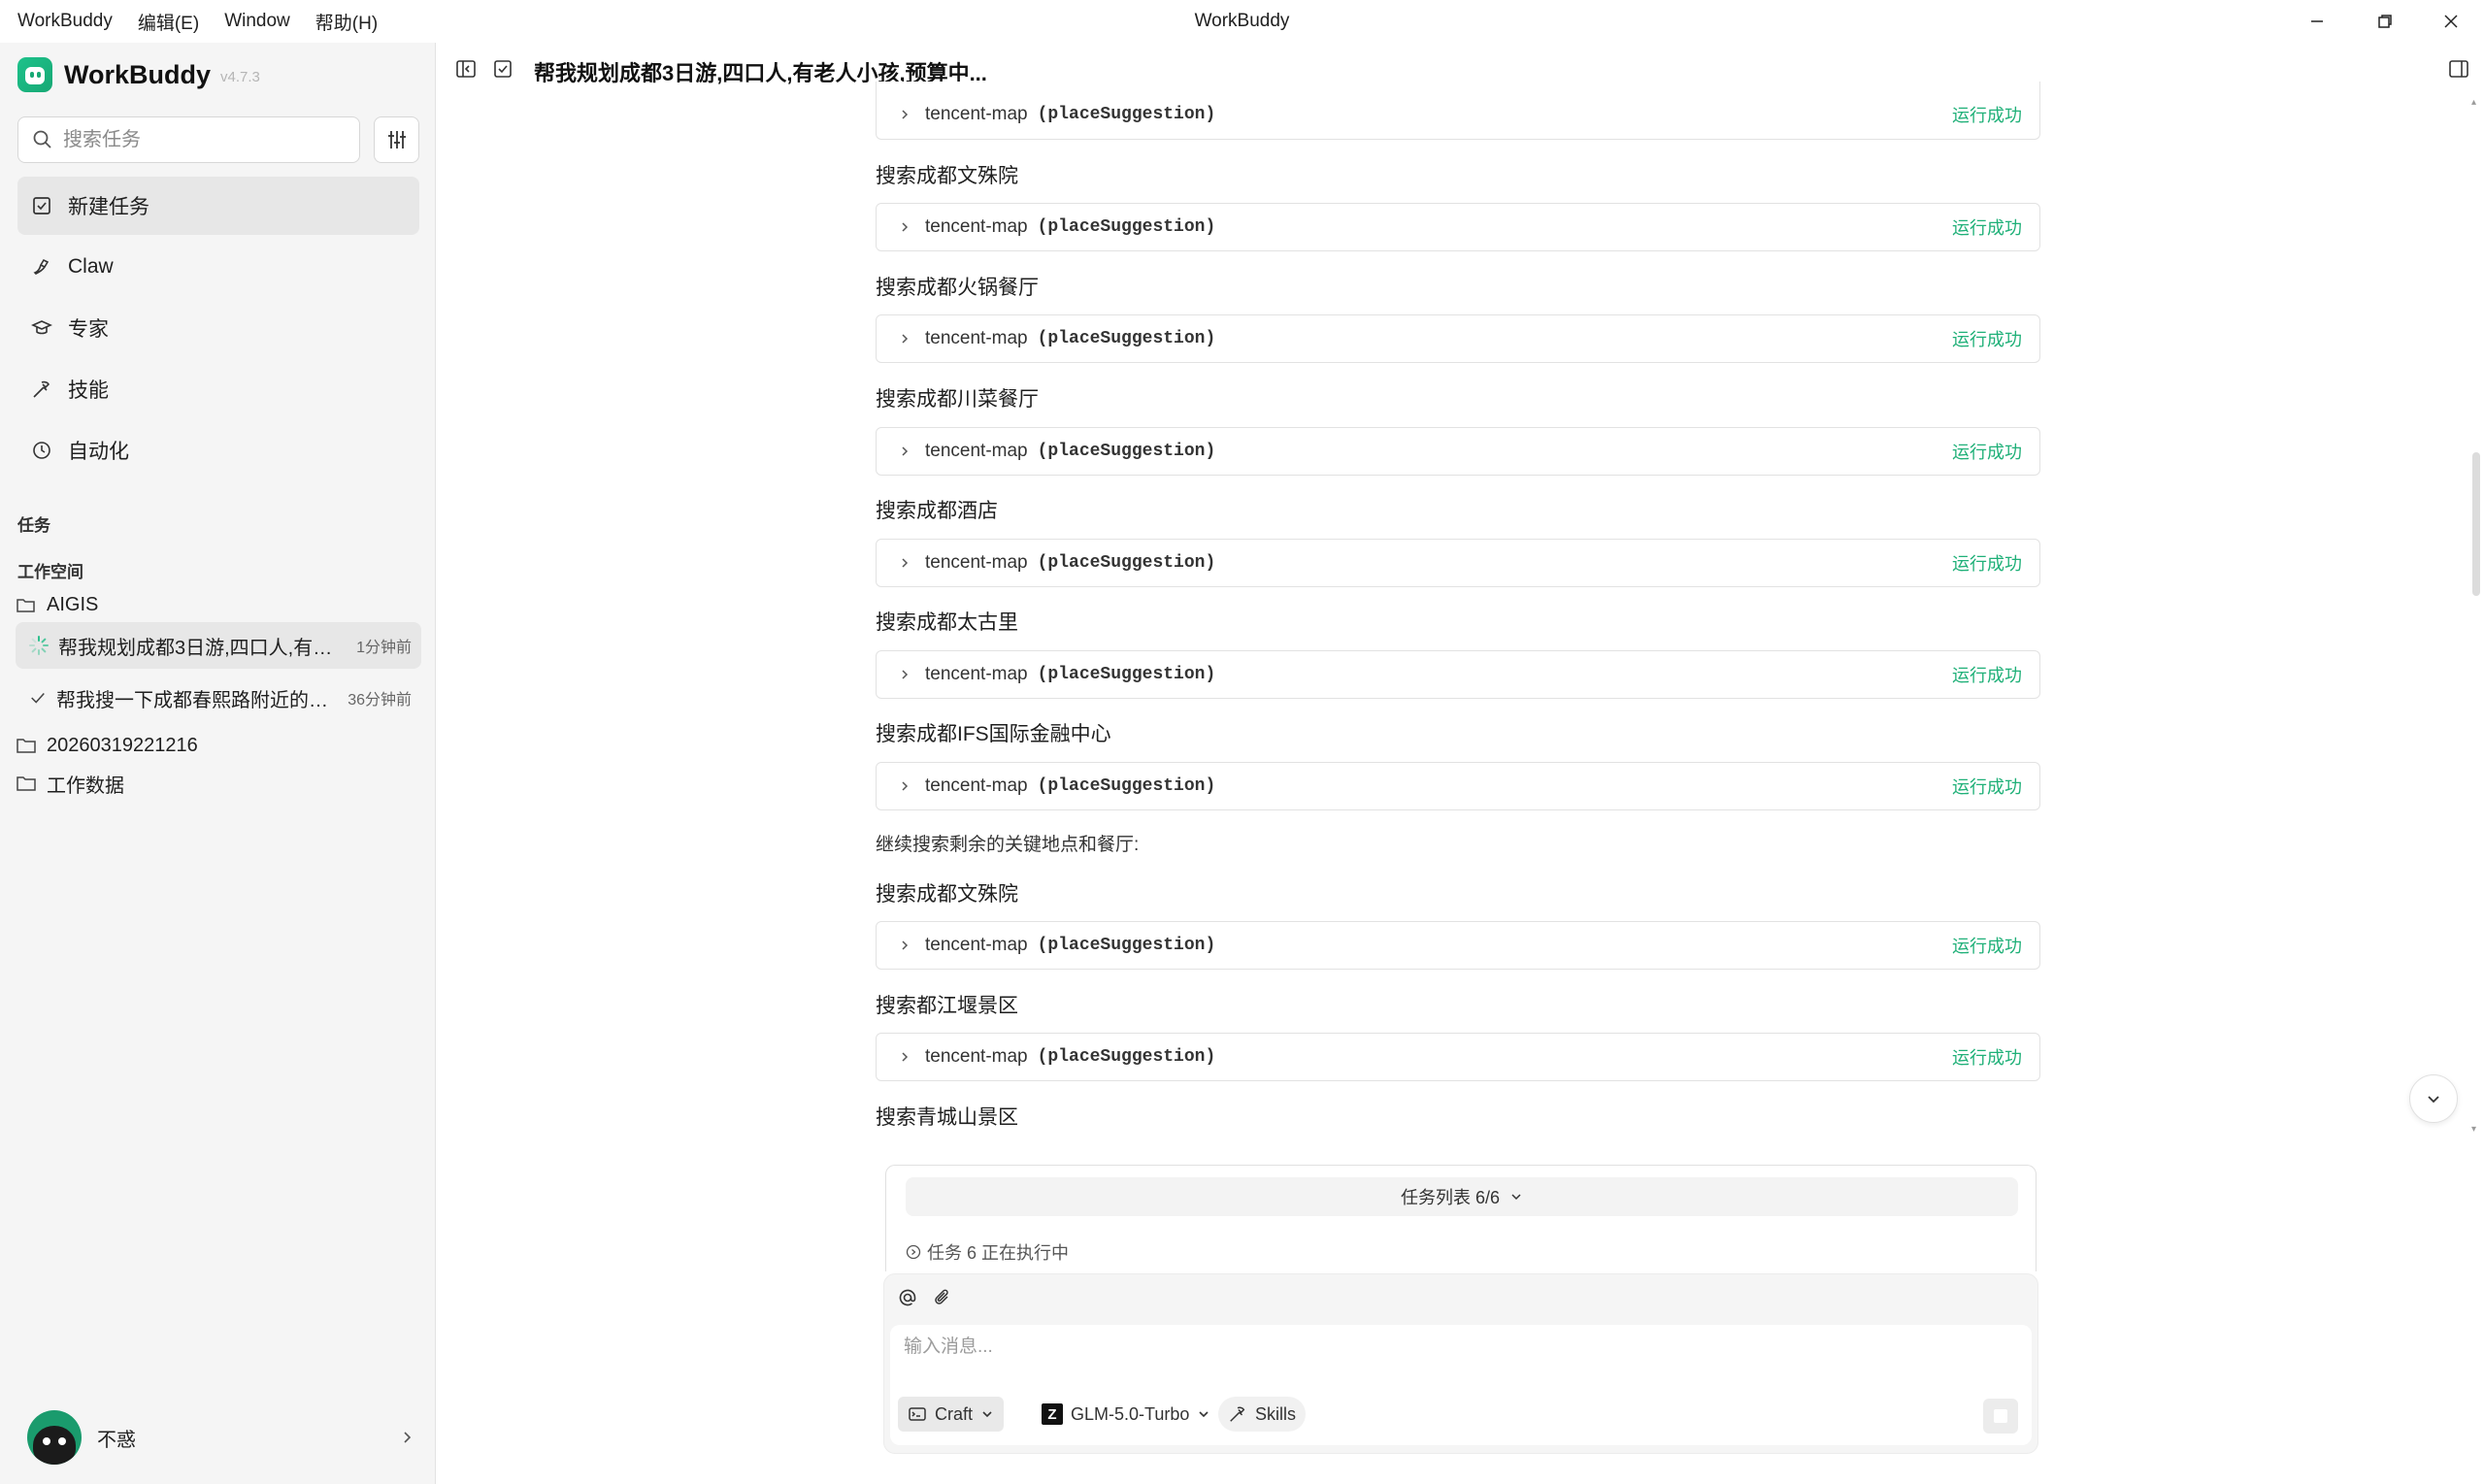 The height and width of the screenshot is (1484, 2484). What do you see at coordinates (1130, 1413) in the screenshot?
I see `model-label: GLM-5.0-Turbo` at bounding box center [1130, 1413].